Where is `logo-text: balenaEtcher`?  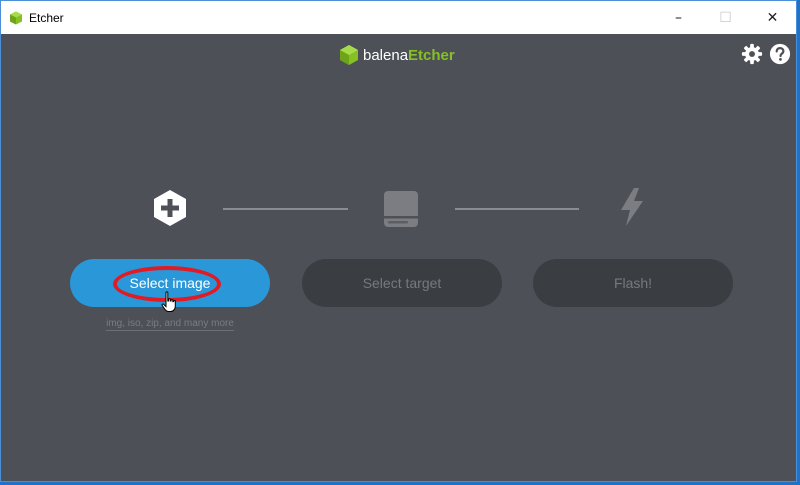
logo-text: balenaEtcher is located at coordinates (409, 55).